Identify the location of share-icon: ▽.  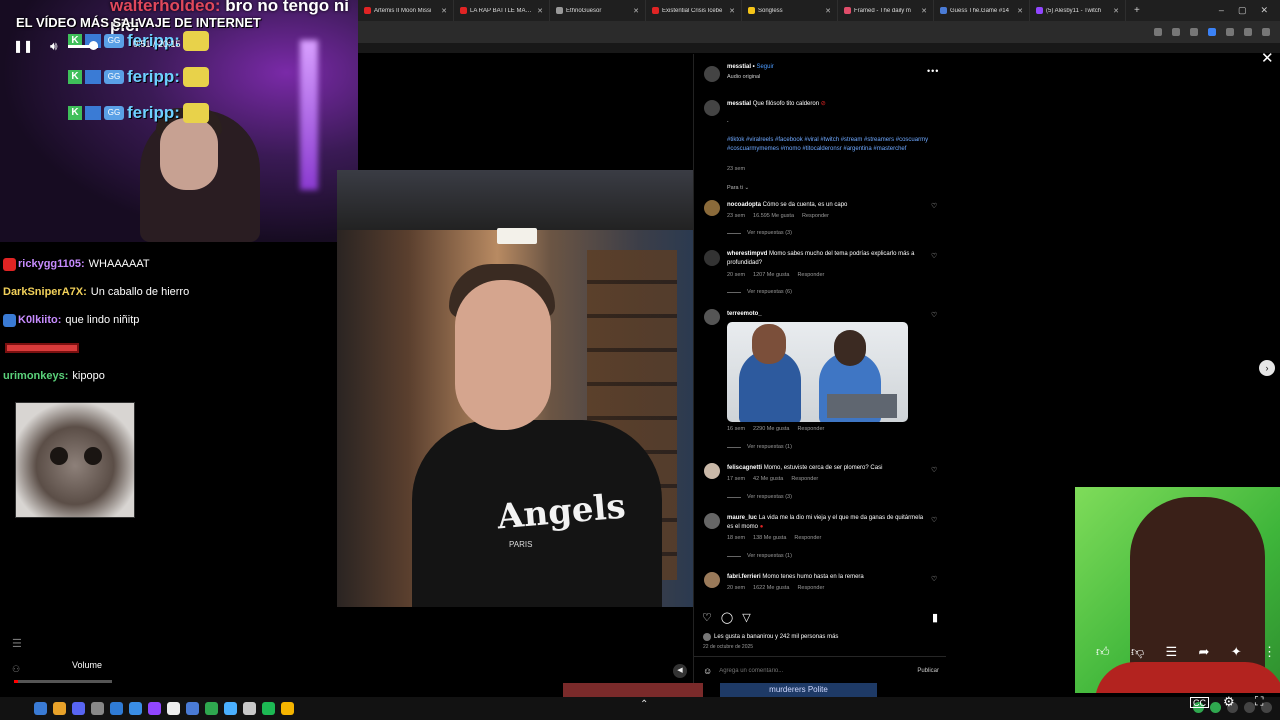
(746, 618).